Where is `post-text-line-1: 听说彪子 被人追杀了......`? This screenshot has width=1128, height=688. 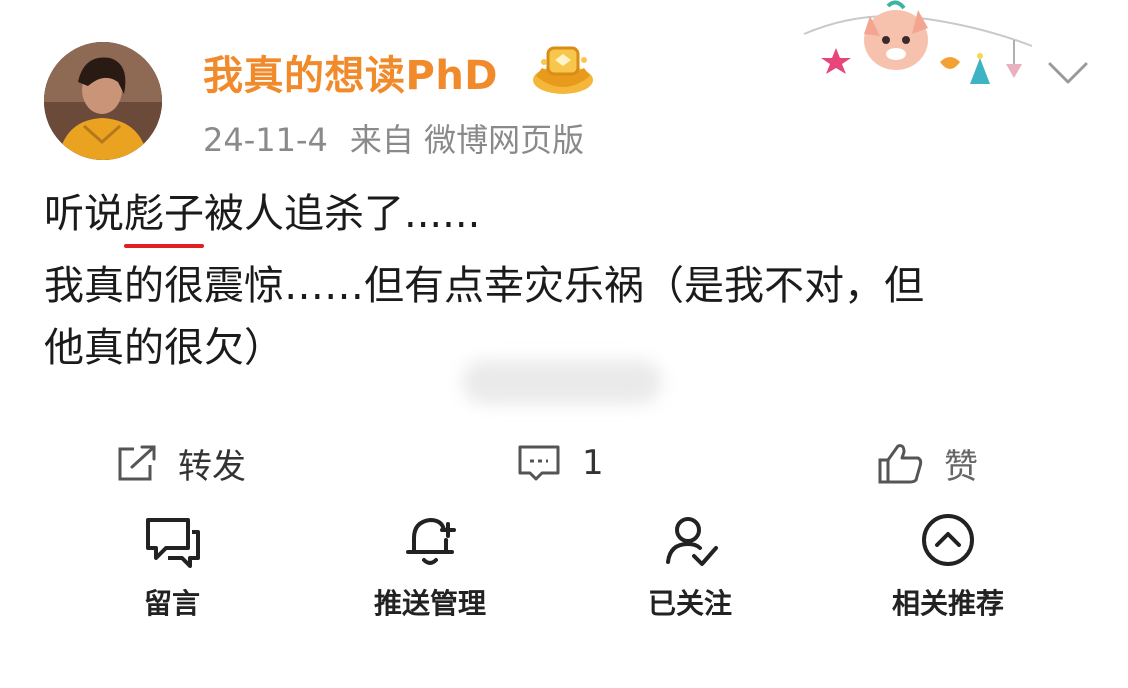 post-text-line-1: 听说彪子 被人追杀了...... is located at coordinates (262, 218).